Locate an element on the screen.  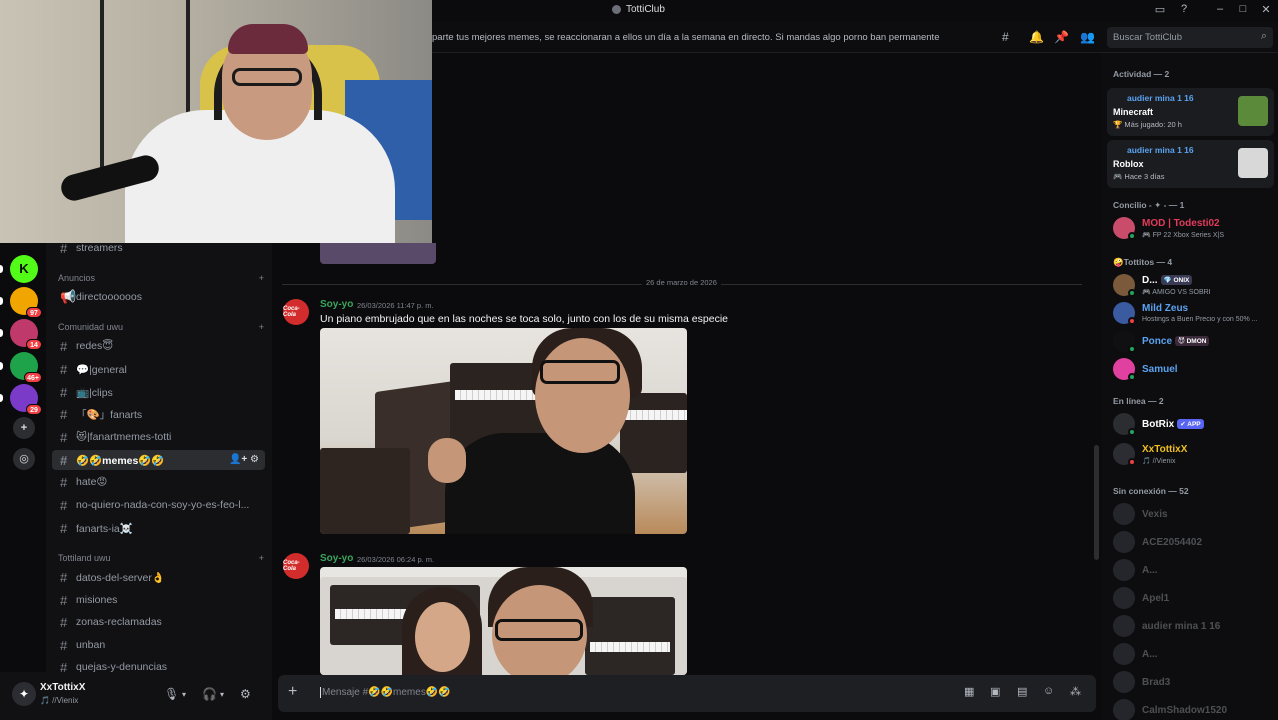
settings-gear-icon: ⚙ is located at coordinates (245, 694).